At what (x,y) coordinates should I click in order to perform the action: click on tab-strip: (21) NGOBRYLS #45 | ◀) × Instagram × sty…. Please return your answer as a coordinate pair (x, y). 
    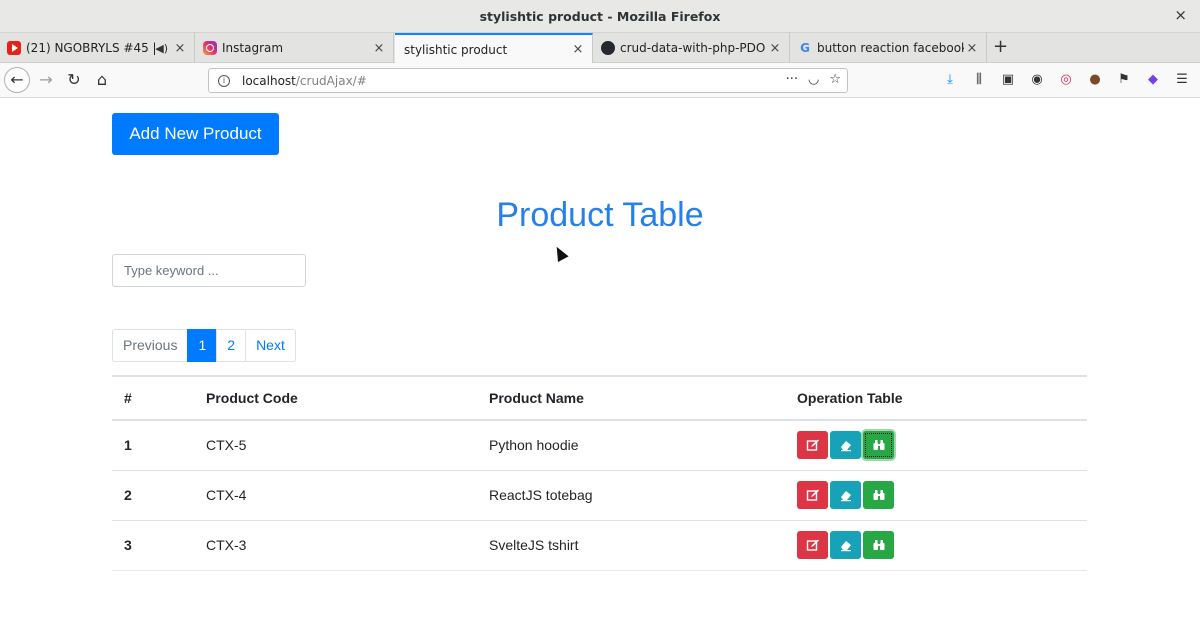
    Looking at the image, I should click on (600, 48).